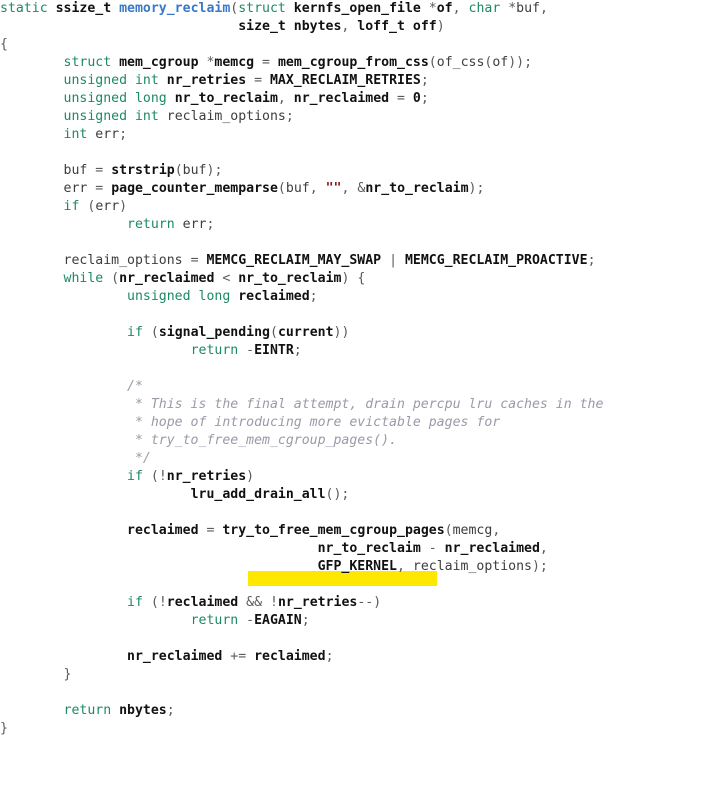 Image resolution: width=713 pixels, height=785 pixels. What do you see at coordinates (238, 656) in the screenshot?
I see `code-token: +=` at bounding box center [238, 656].